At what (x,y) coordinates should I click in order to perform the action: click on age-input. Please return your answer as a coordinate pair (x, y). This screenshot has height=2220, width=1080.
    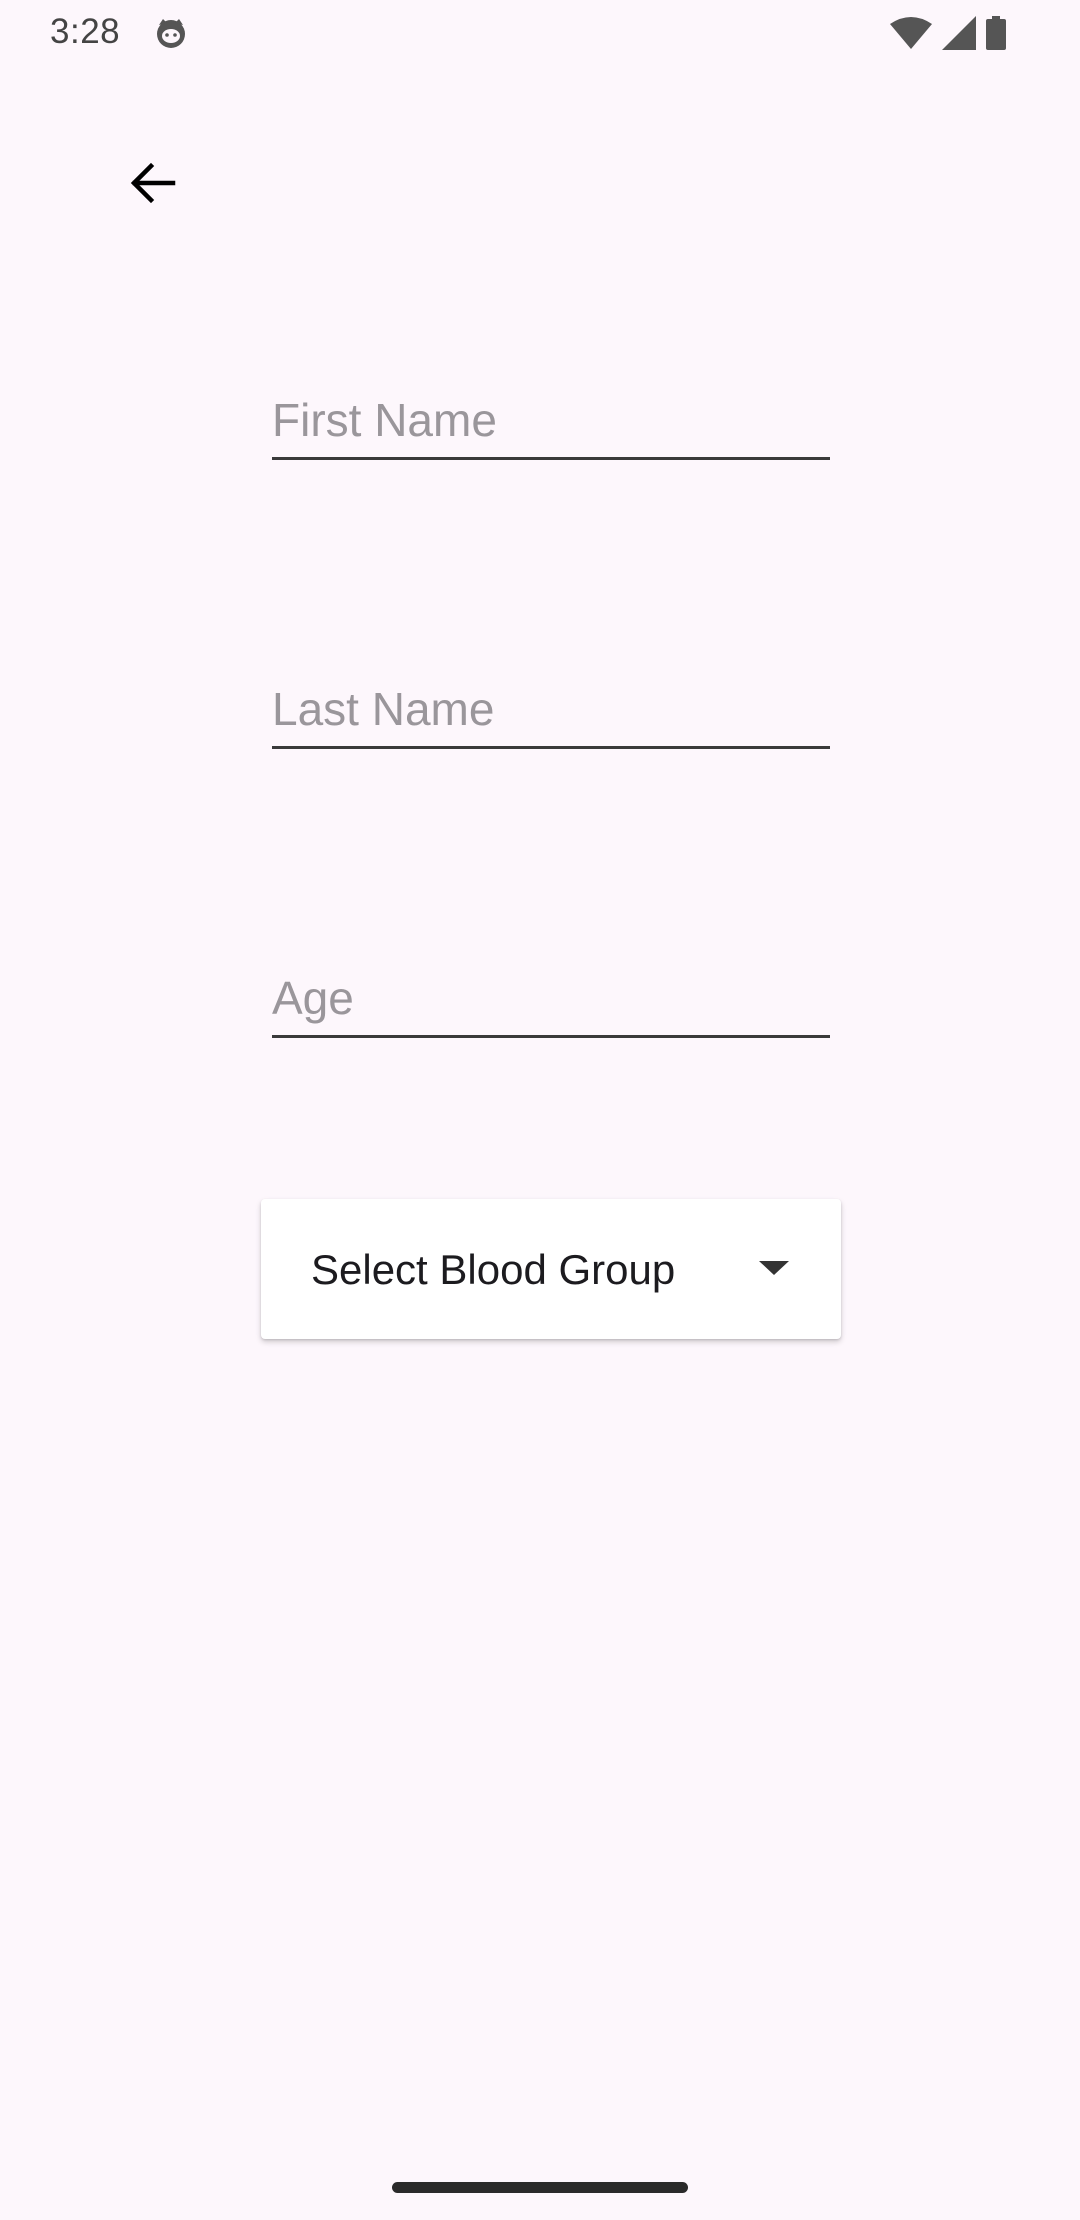
    Looking at the image, I should click on (551, 998).